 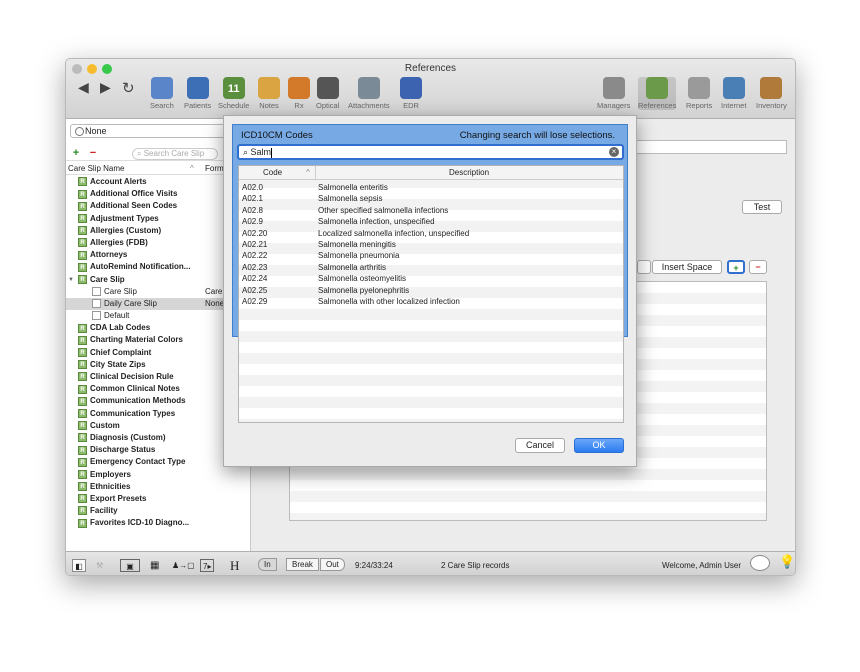 I want to click on id-card-icon: ▣, so click(x=130, y=565).